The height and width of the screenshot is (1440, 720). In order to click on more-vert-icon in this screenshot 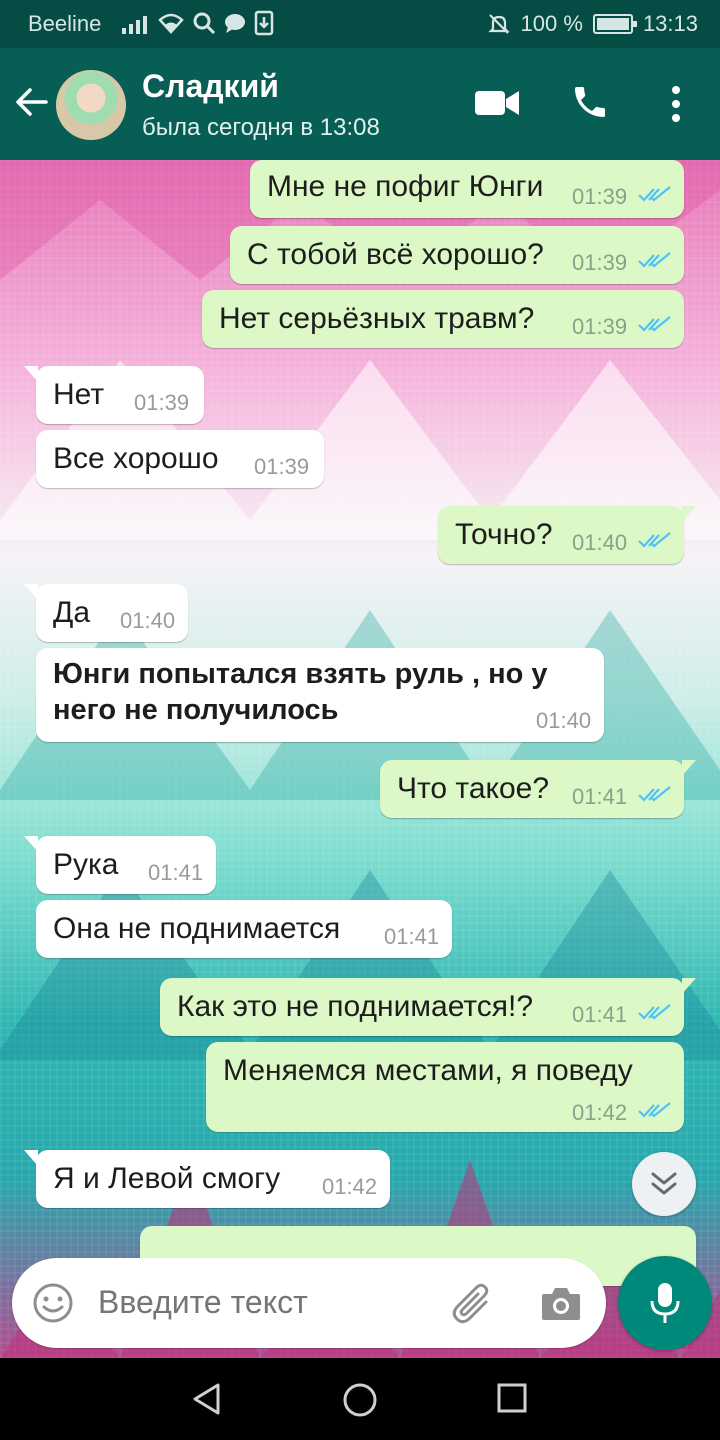, I will do `click(676, 104)`.